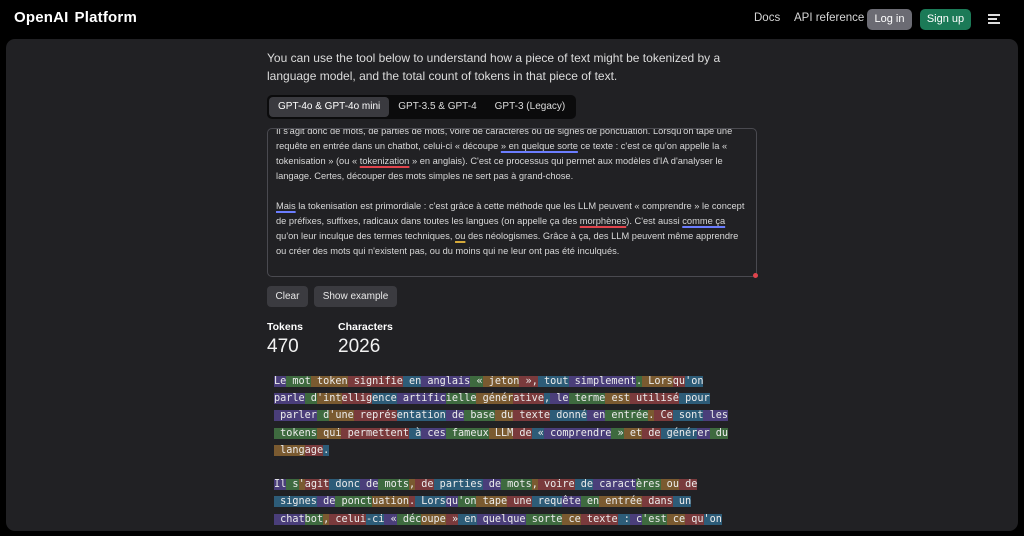  Describe the element at coordinates (587, 399) in the screenshot. I see `token: terme` at that location.